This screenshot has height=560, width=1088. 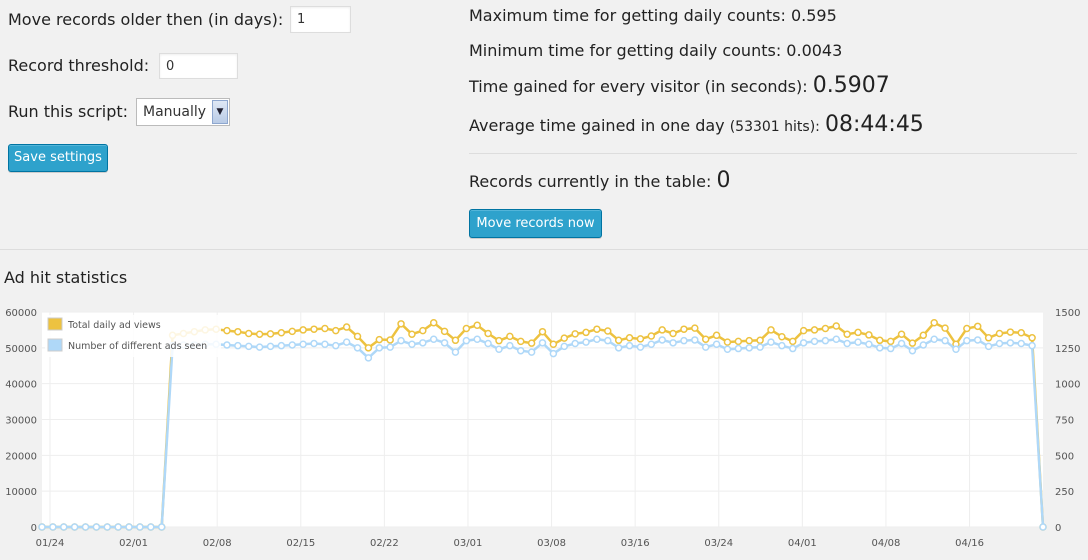 I want to click on y-right-tick-label: 750, so click(x=1064, y=421).